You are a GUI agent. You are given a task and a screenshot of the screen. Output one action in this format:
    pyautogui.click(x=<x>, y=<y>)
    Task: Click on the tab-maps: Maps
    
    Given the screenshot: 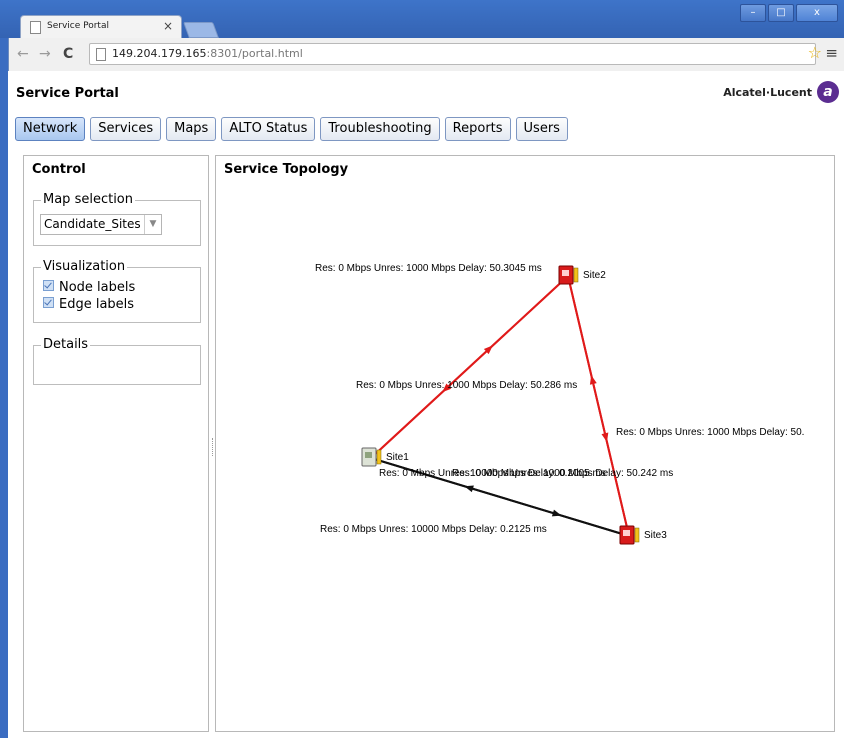 What is the action you would take?
    pyautogui.click(x=191, y=129)
    